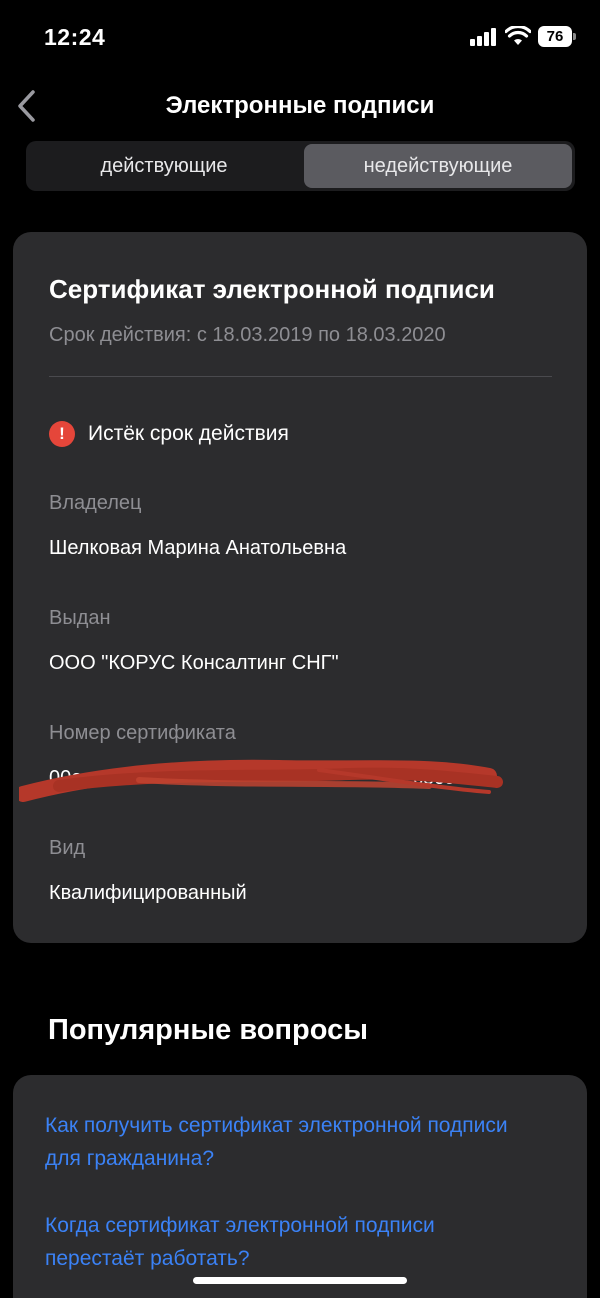  I want to click on owner-label: Владелец, so click(95, 503).